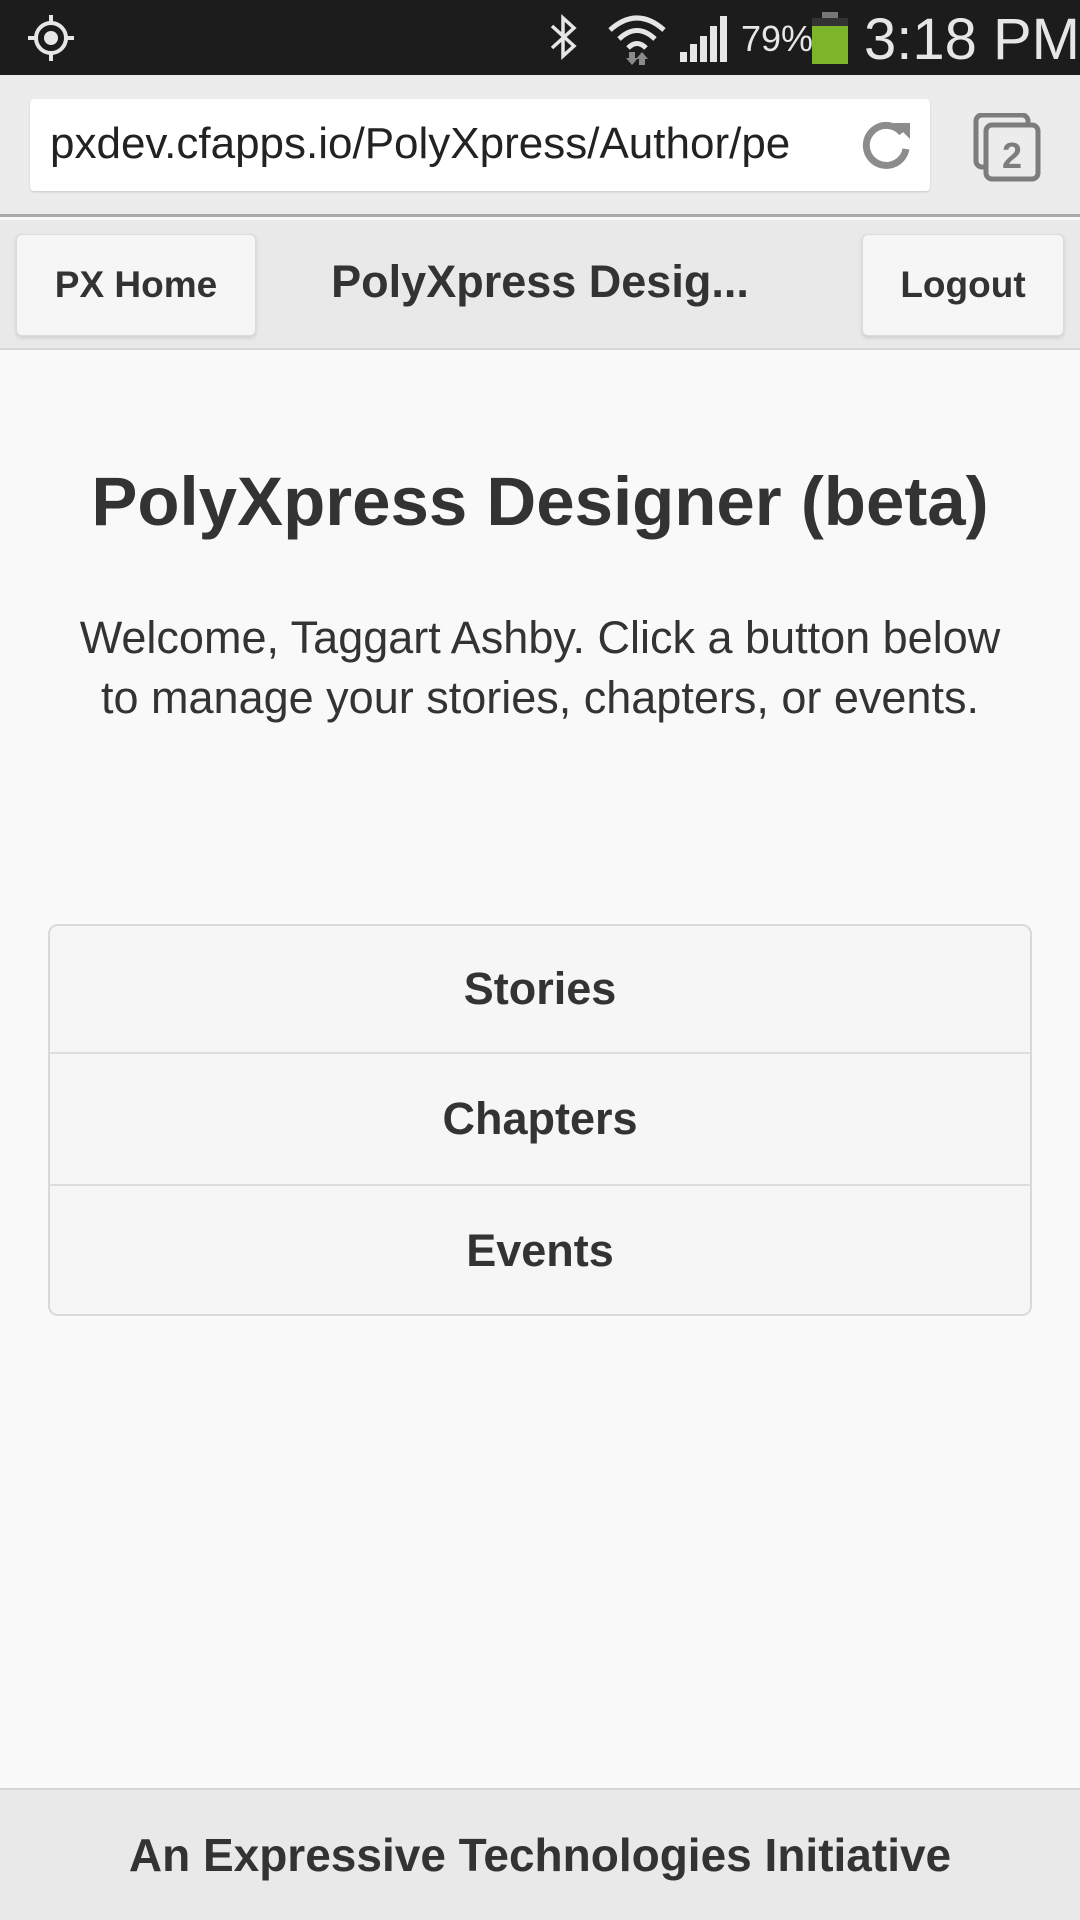 This screenshot has height=1920, width=1080. Describe the element at coordinates (540, 1250) in the screenshot. I see `events-button: Events` at that location.